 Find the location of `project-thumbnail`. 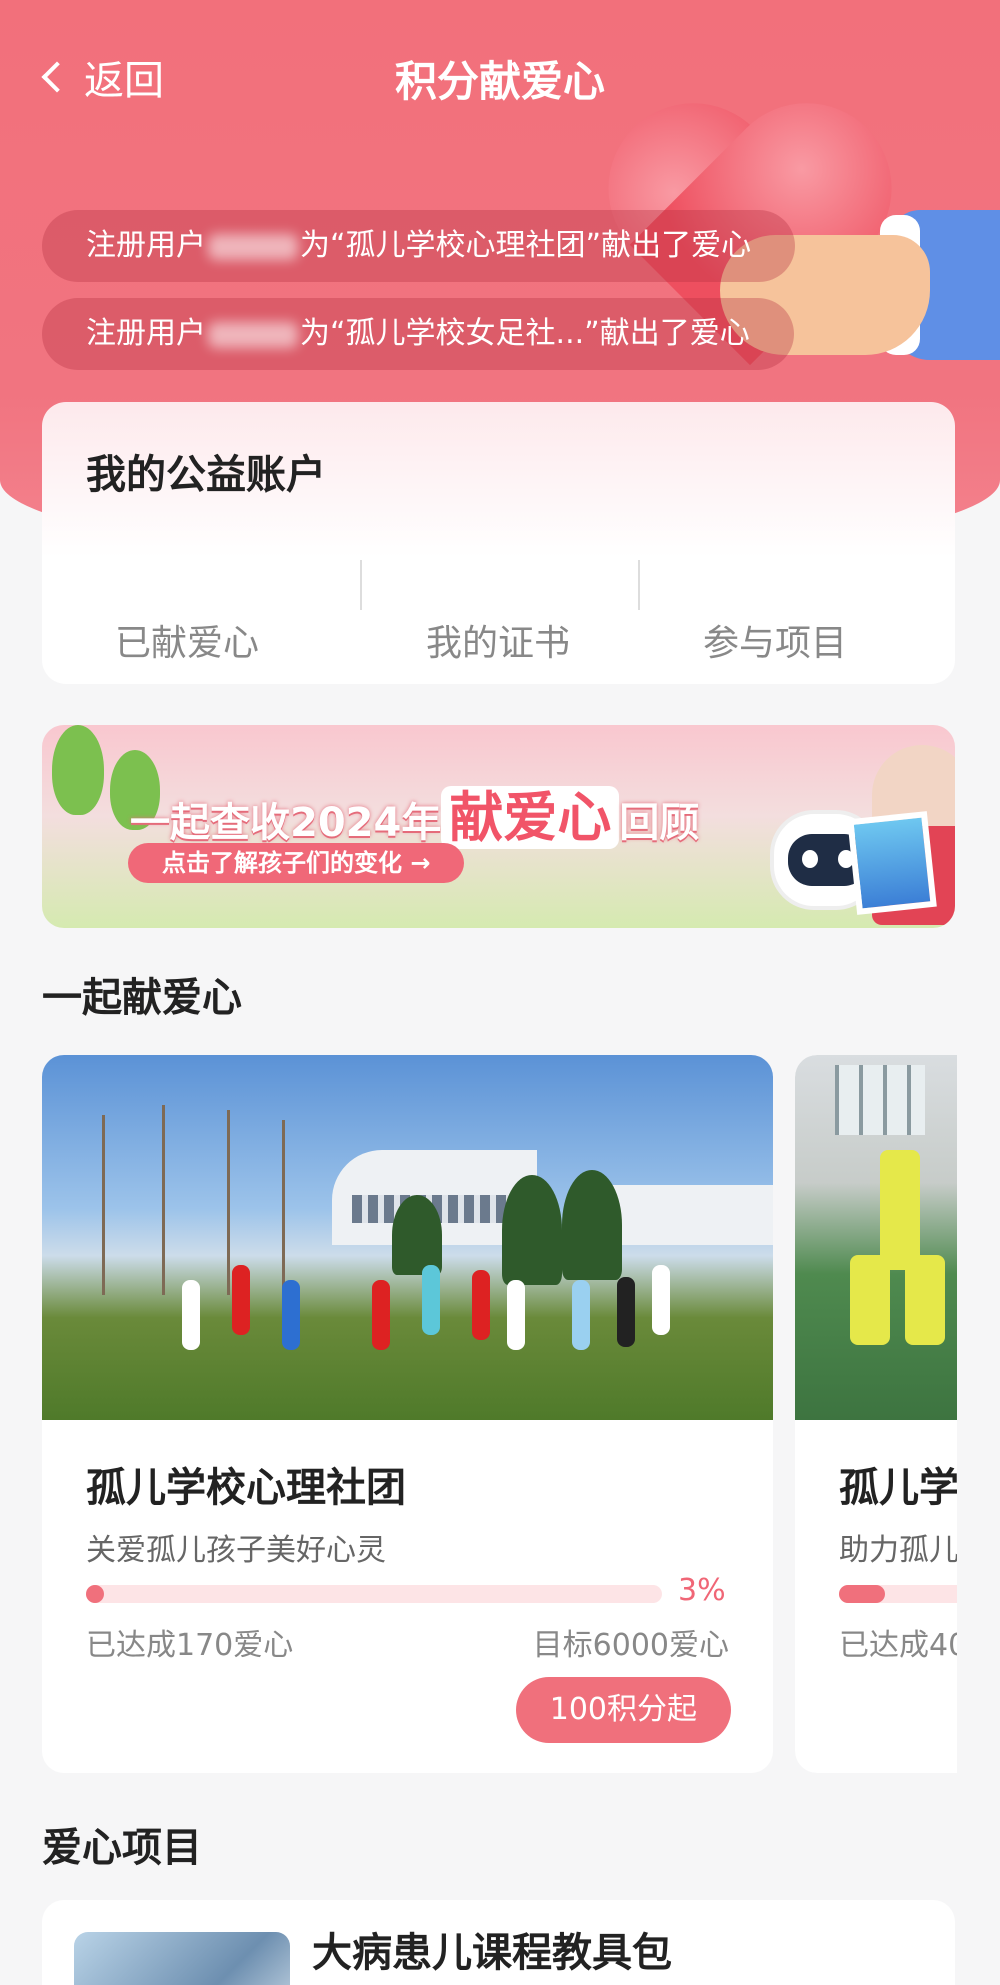

project-thumbnail is located at coordinates (182, 1958).